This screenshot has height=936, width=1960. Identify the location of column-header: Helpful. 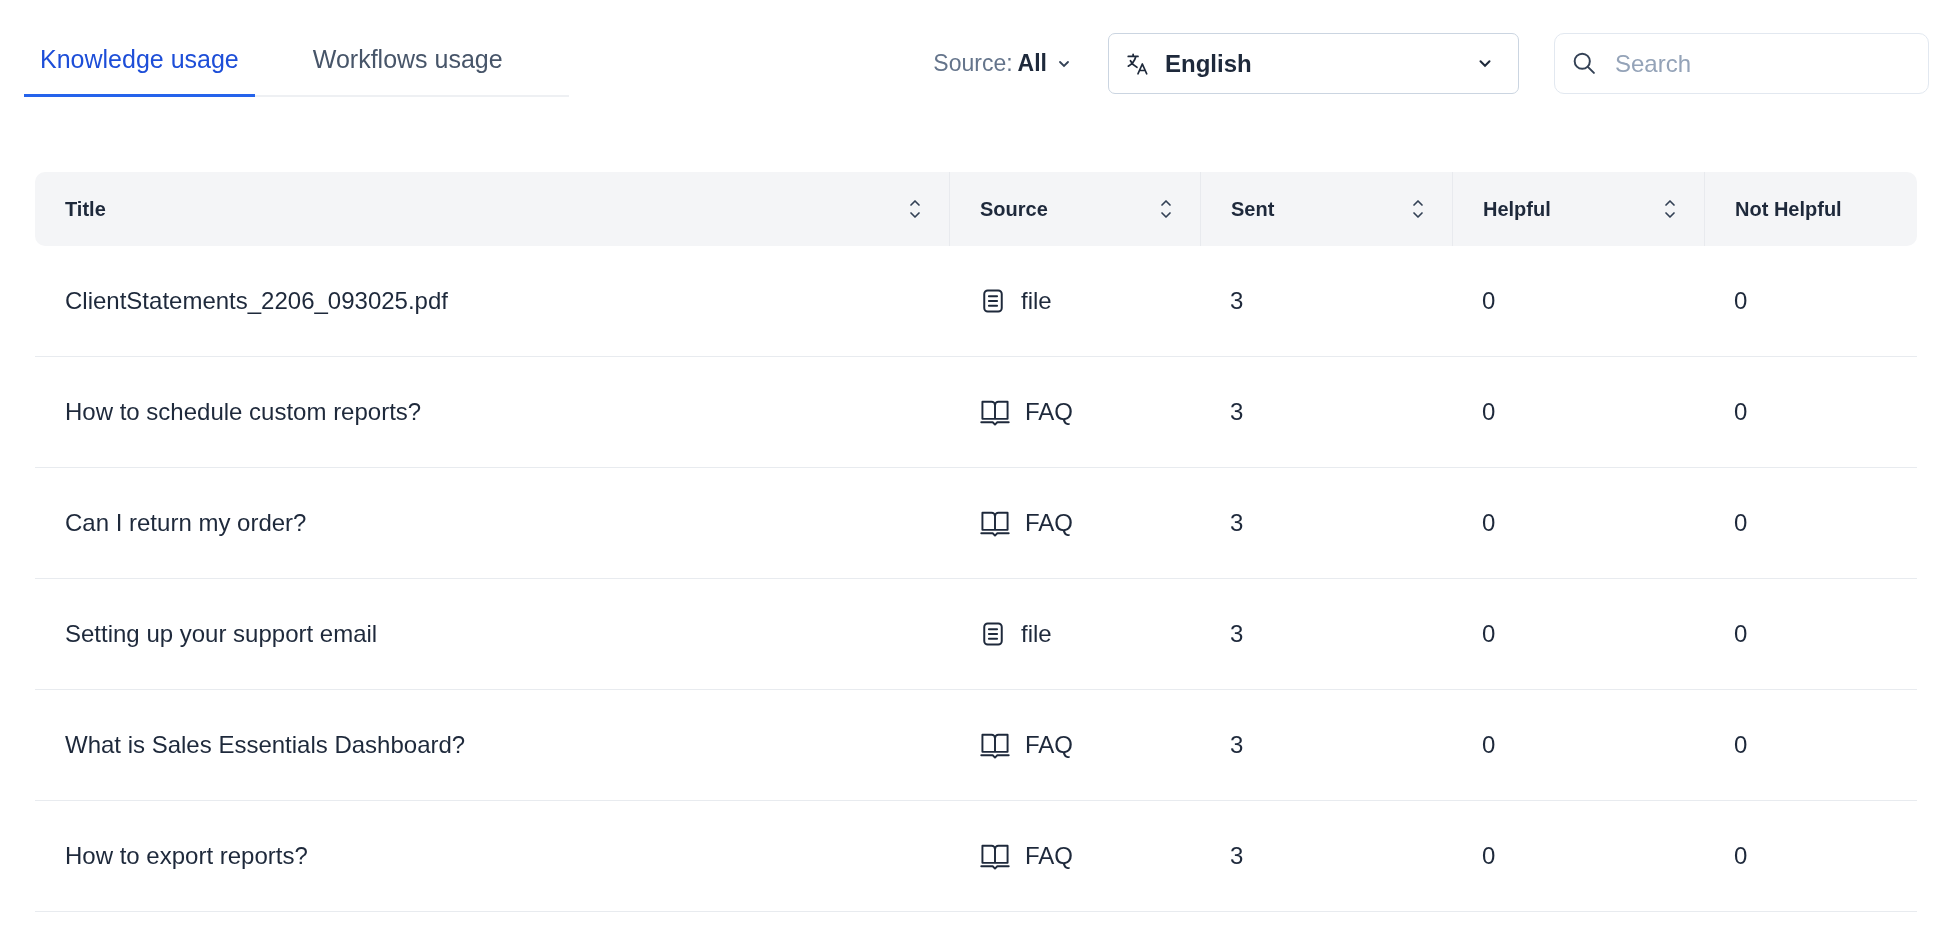
(1517, 209).